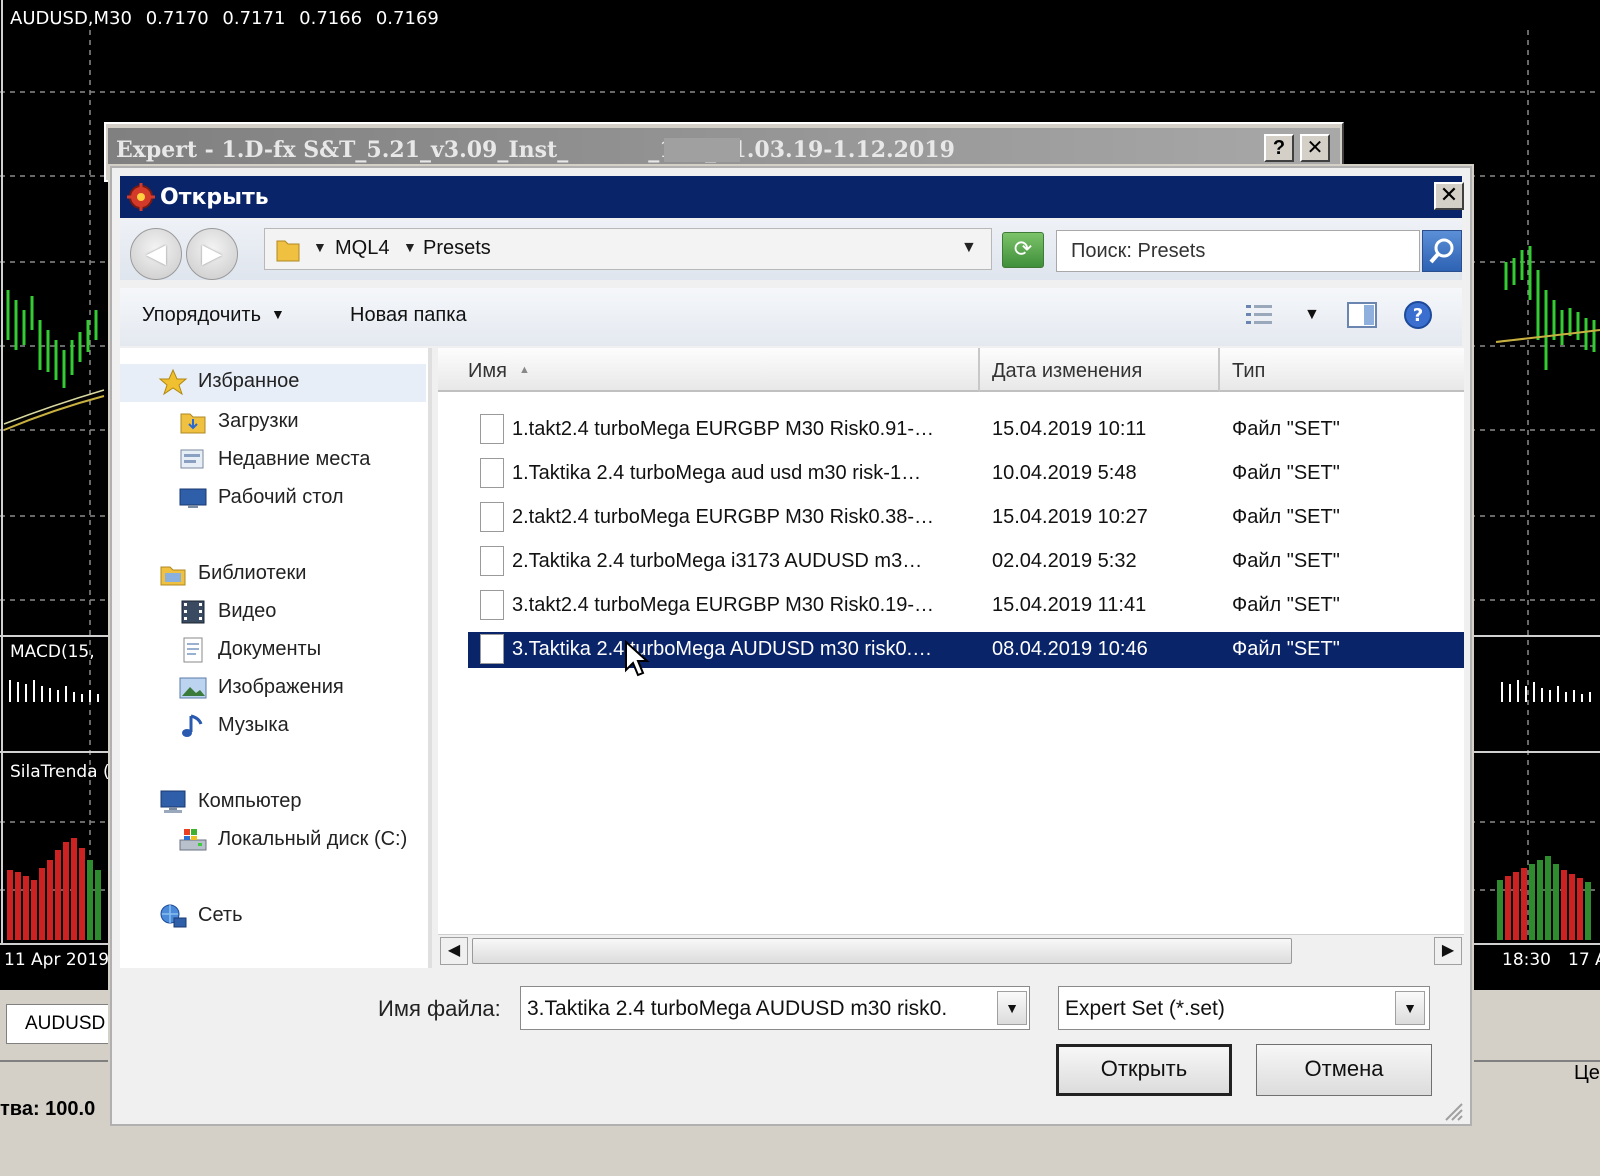  Describe the element at coordinates (1012, 1008) in the screenshot. I see `file-name-dropdown-button: ▼` at that location.